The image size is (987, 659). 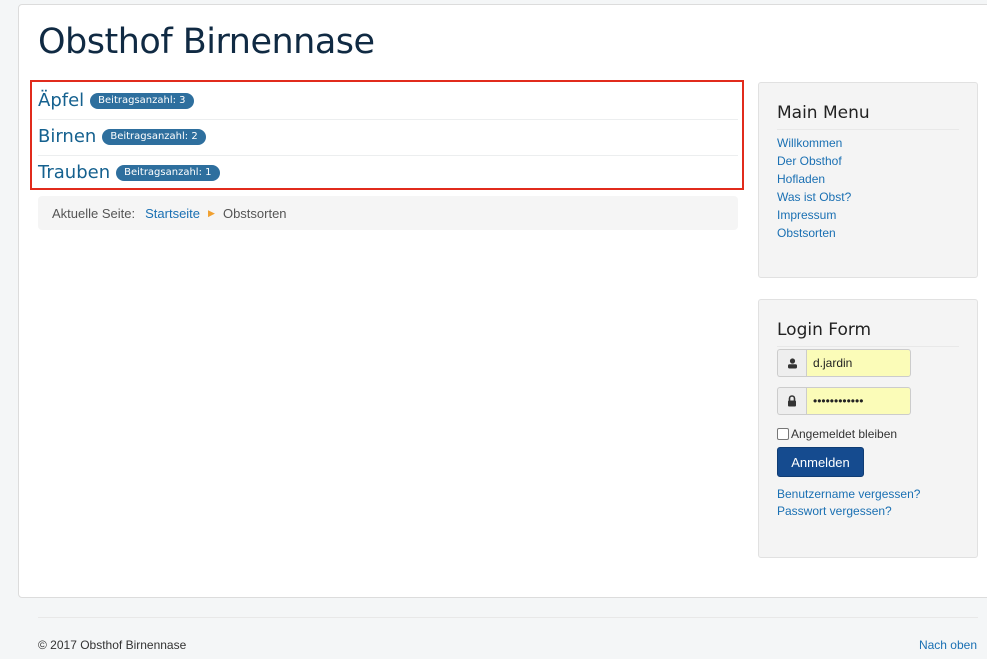 I want to click on category-row: Birnen Beitragsanzahl: 2, so click(x=388, y=137).